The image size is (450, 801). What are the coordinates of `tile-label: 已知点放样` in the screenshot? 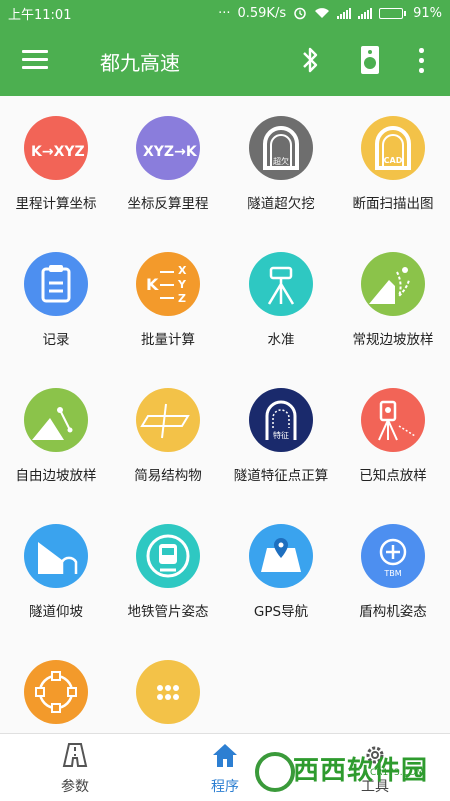 It's located at (393, 476).